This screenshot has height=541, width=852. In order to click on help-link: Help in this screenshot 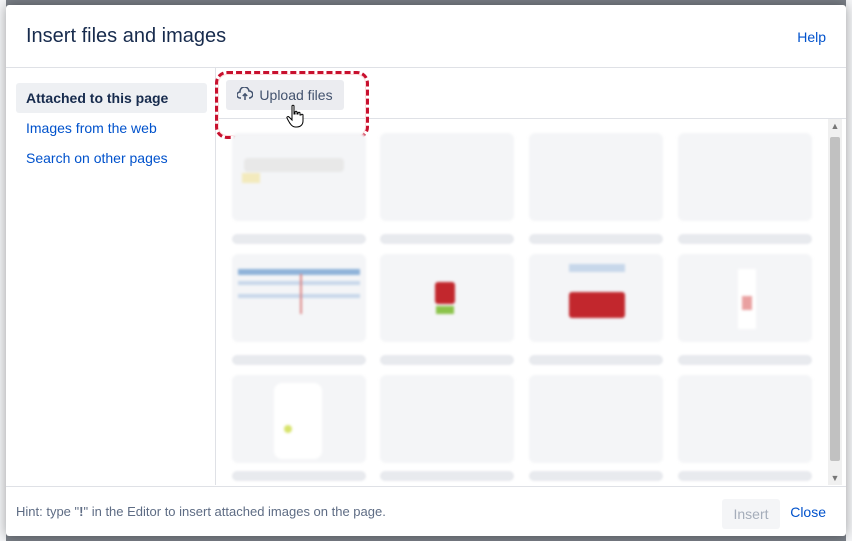, I will do `click(811, 37)`.